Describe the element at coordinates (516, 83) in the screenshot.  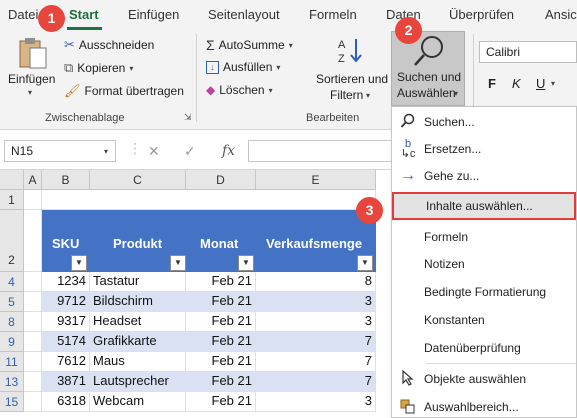
I see `italic-button: K` at that location.